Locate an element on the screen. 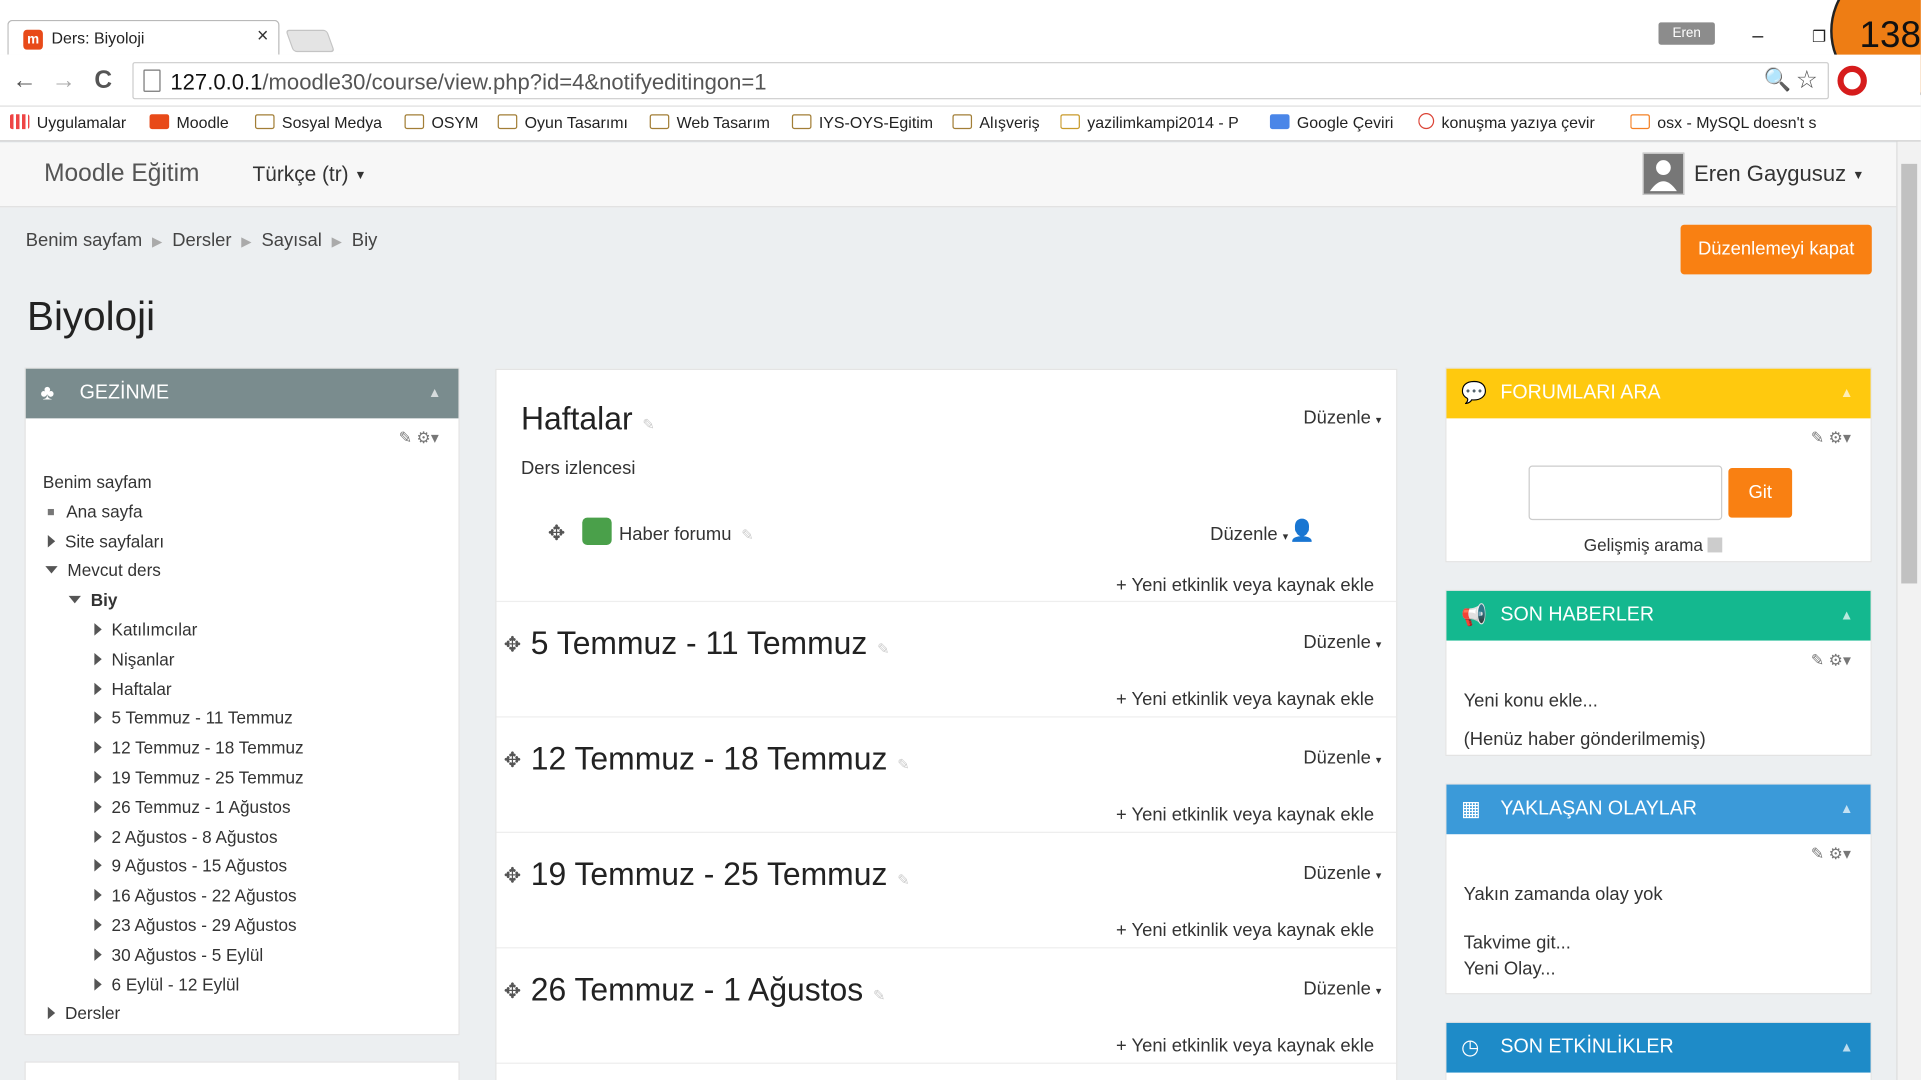 This screenshot has height=1080, width=1921. nav-item: Nişanlar is located at coordinates (173, 660).